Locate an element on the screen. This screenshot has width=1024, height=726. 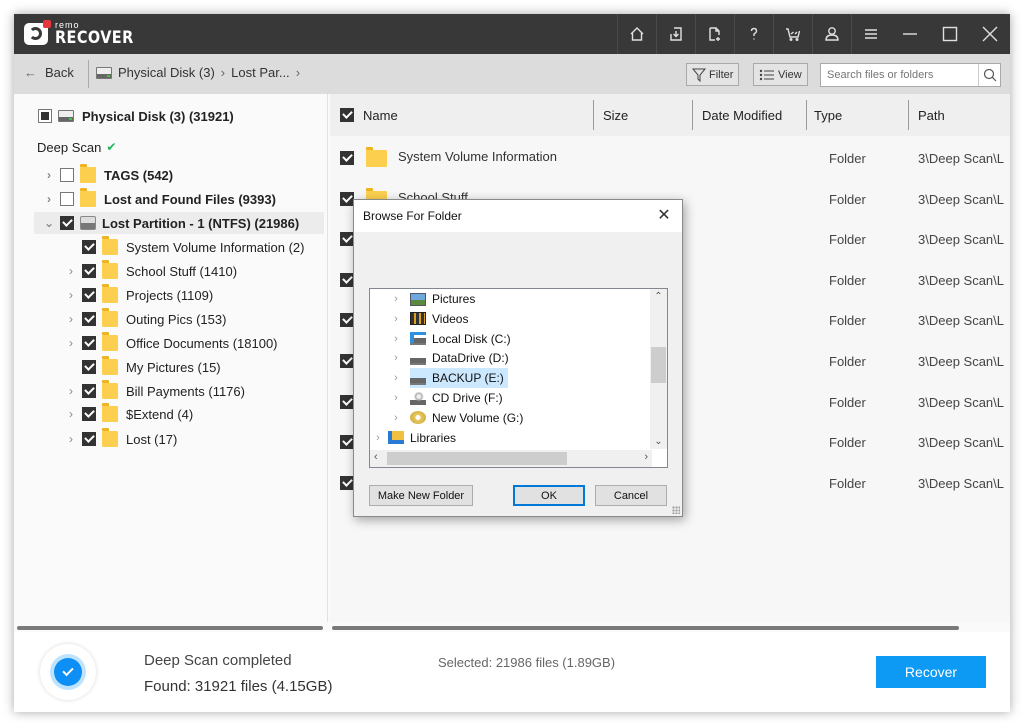
help-icon is located at coordinates (753, 34).